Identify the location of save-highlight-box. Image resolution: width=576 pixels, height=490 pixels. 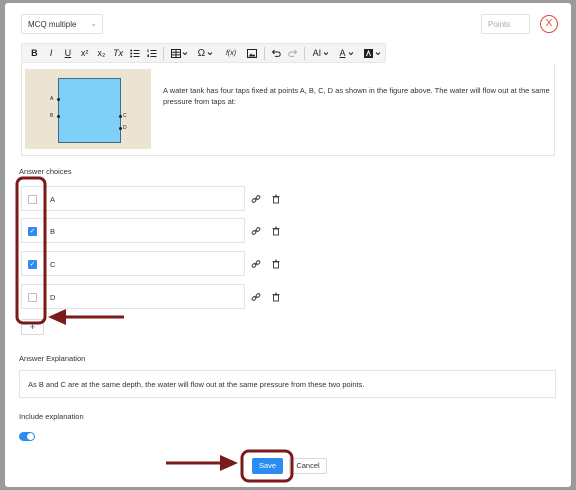
(267, 466).